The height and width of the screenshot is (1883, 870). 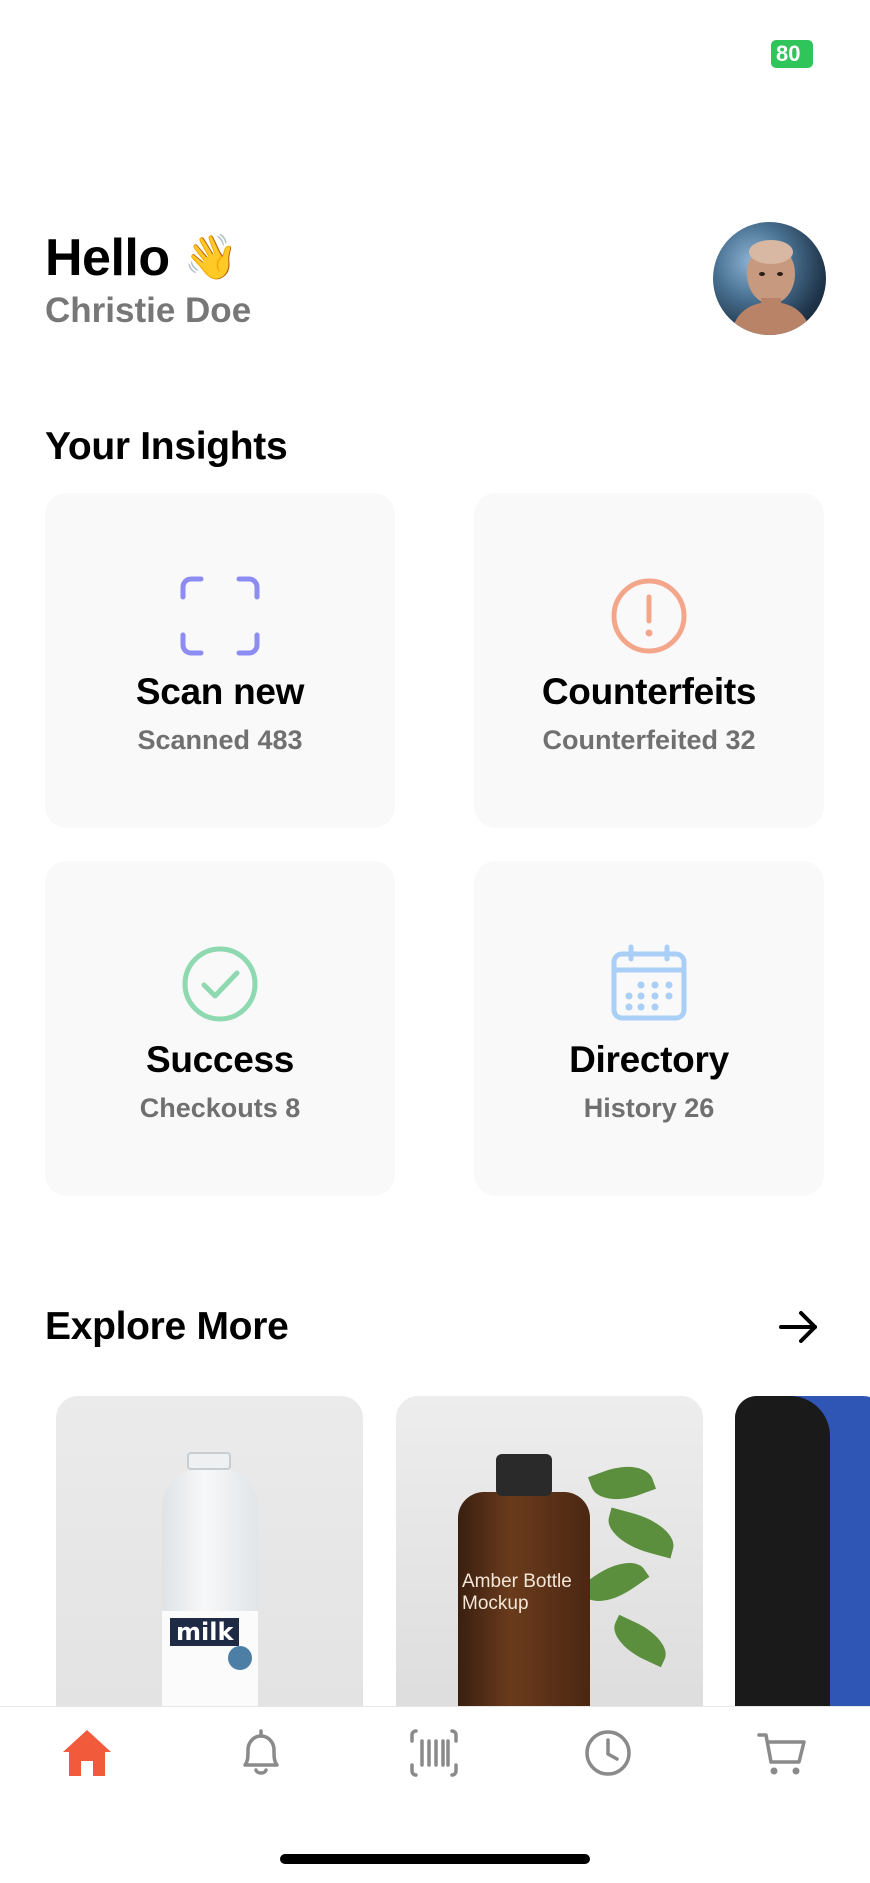 What do you see at coordinates (608, 1753) in the screenshot?
I see `clock-icon` at bounding box center [608, 1753].